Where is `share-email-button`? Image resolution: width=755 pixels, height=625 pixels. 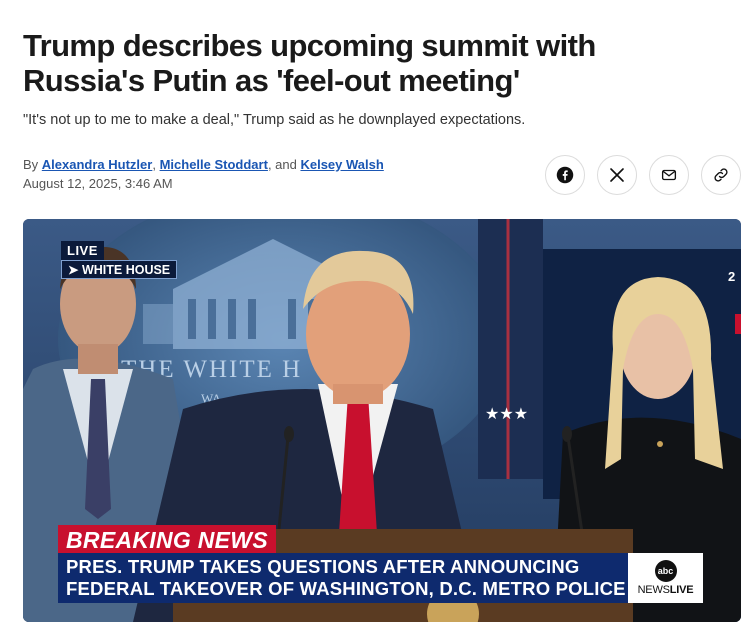 share-email-button is located at coordinates (669, 175).